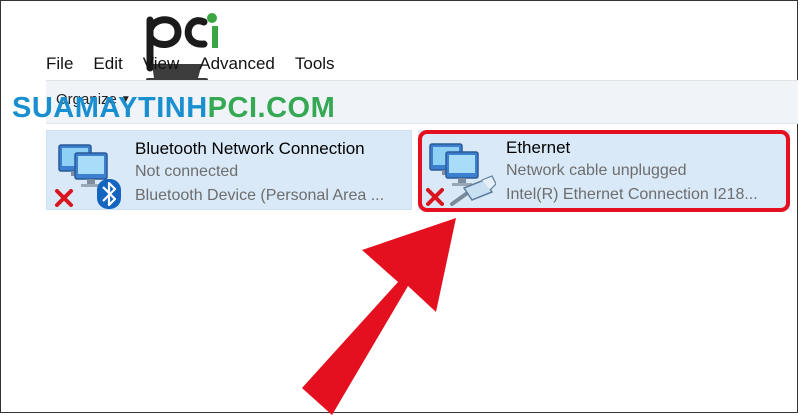  What do you see at coordinates (109, 194) in the screenshot?
I see `bluetooth-icon` at bounding box center [109, 194].